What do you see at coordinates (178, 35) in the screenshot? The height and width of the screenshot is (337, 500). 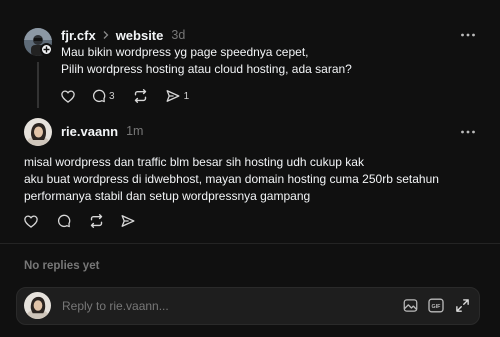 I see `post-time: 3d` at bounding box center [178, 35].